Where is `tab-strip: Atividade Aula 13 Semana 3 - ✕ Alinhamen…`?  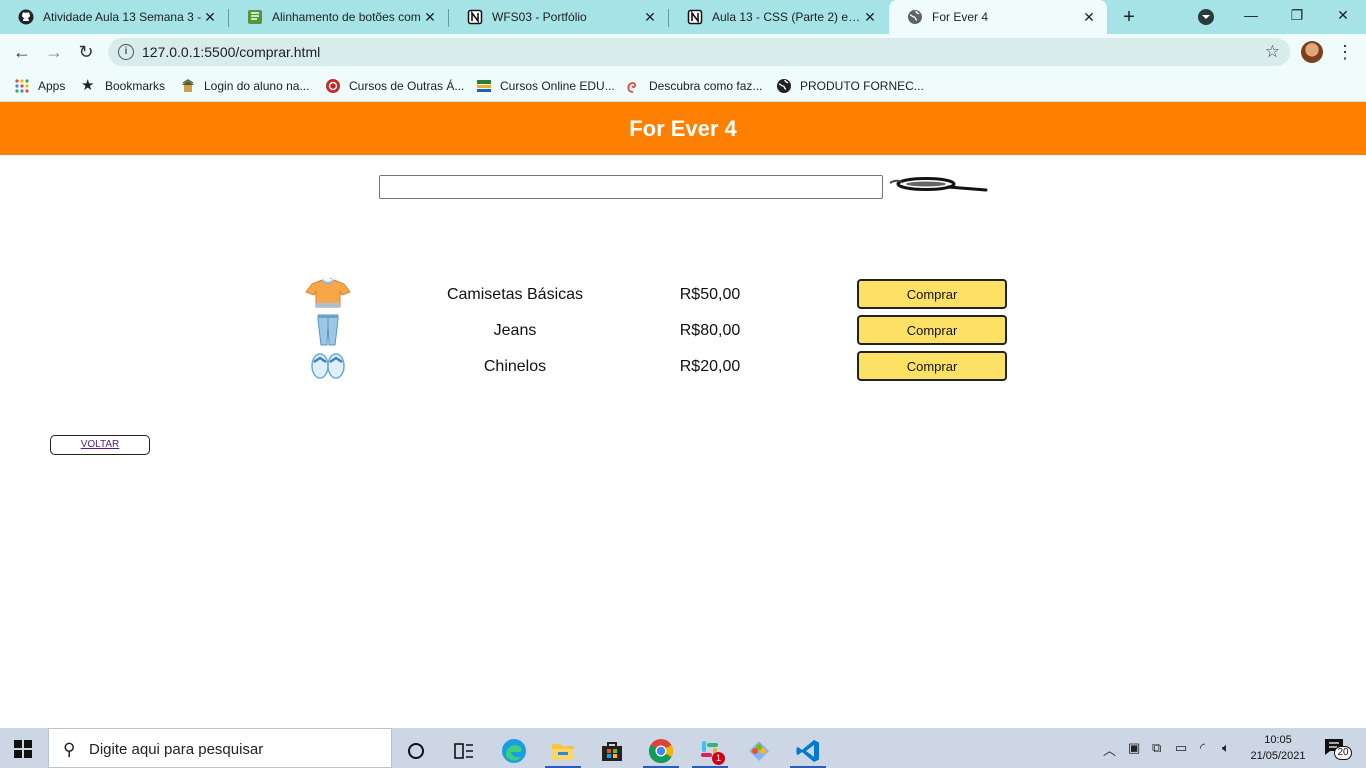 tab-strip: Atividade Aula 13 Semana 3 - ✕ Alinhamen… is located at coordinates (683, 17).